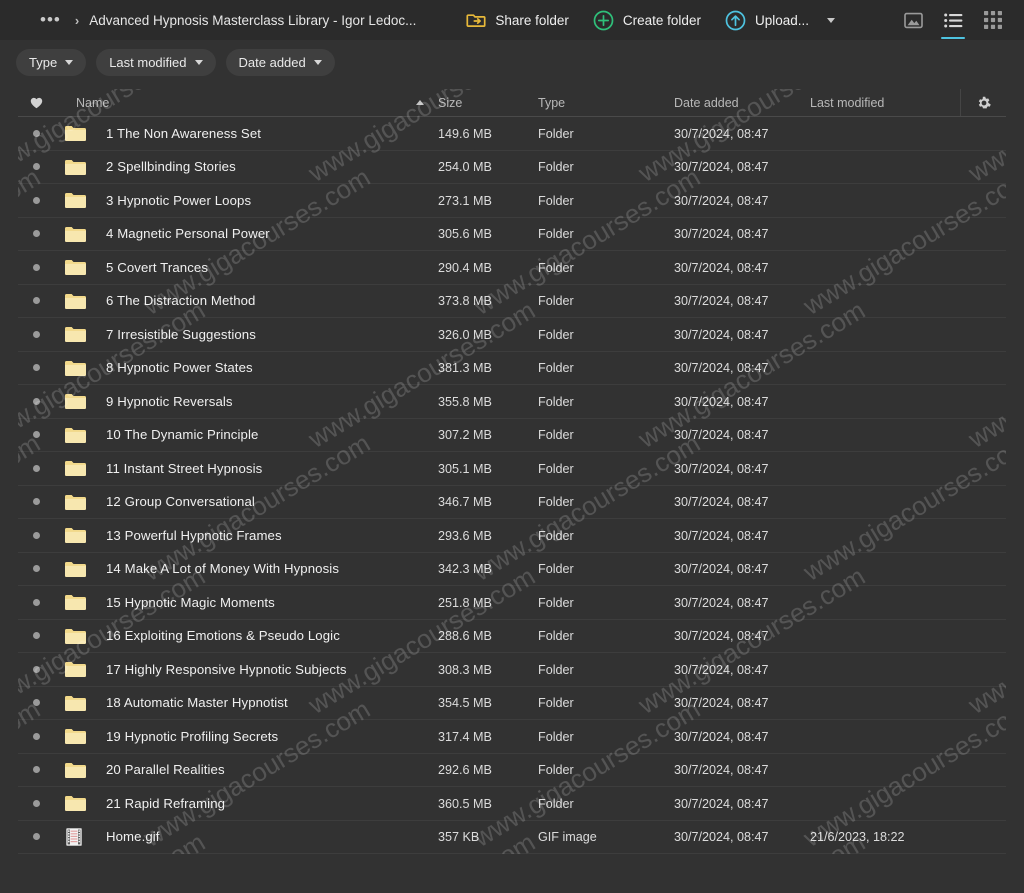 This screenshot has height=893, width=1024. I want to click on create-folder-label: Create folder, so click(661, 20).